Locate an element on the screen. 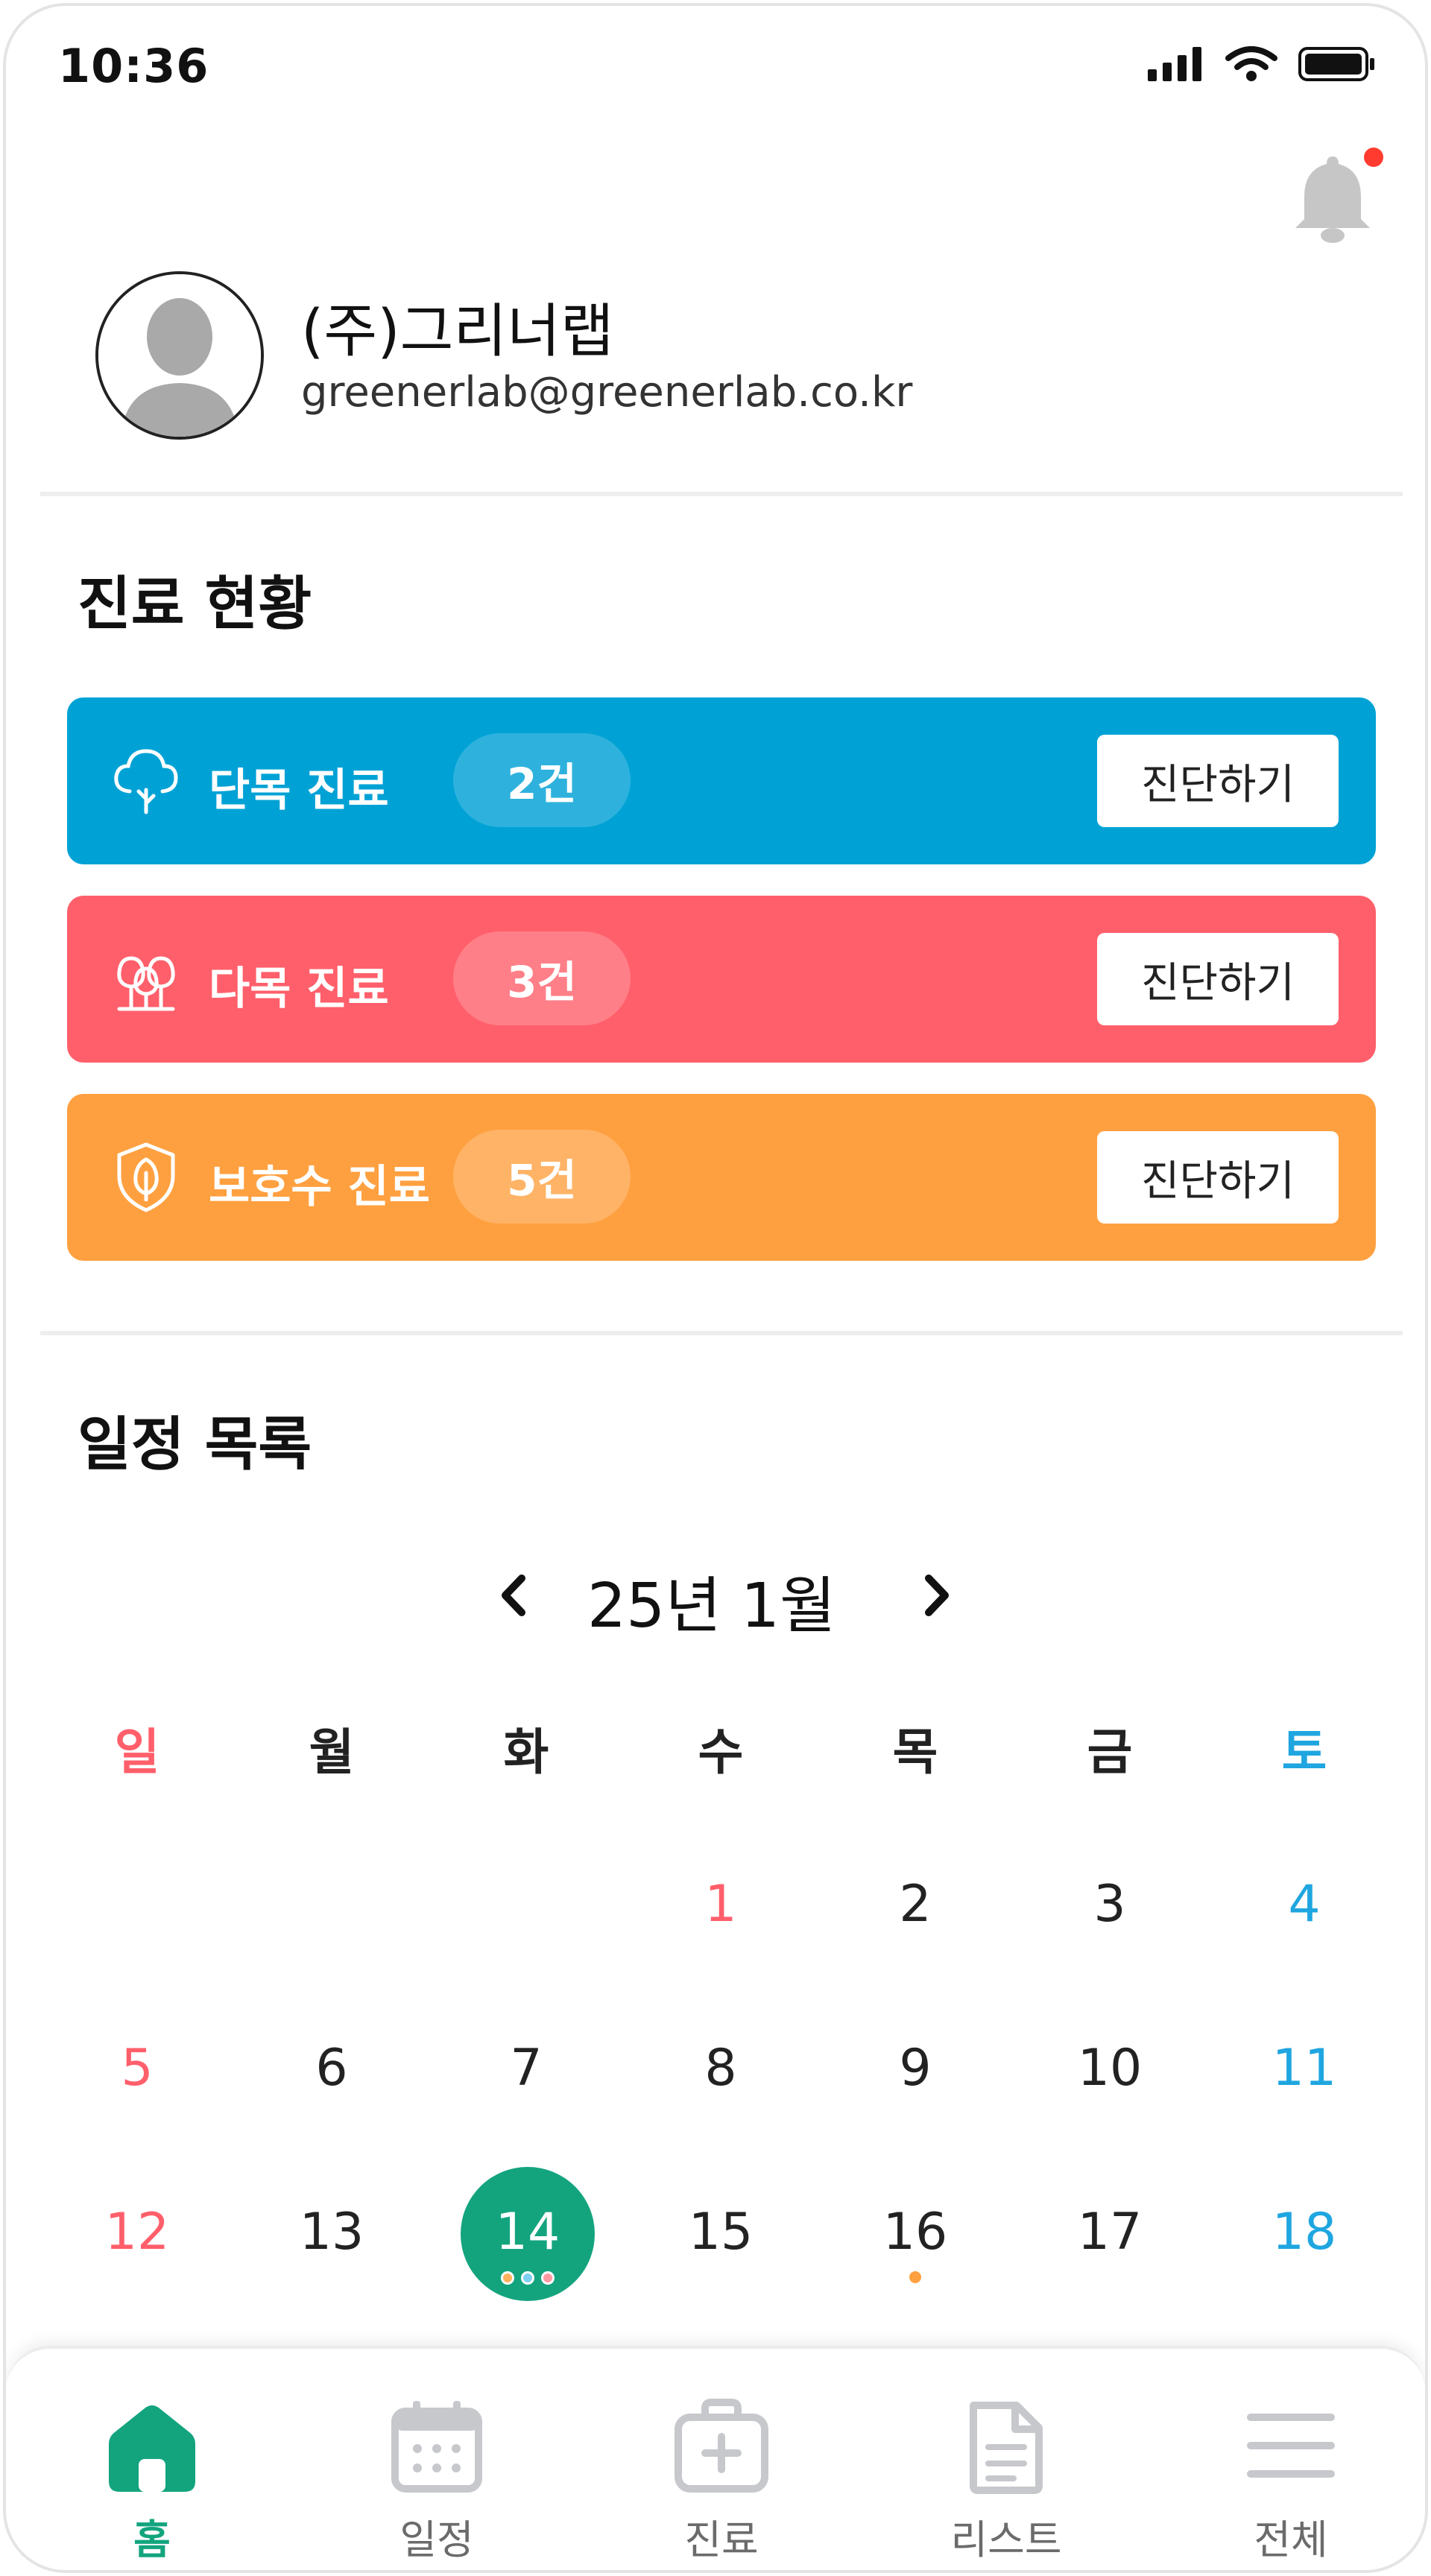  calendar-day: 1 is located at coordinates (721, 1904).